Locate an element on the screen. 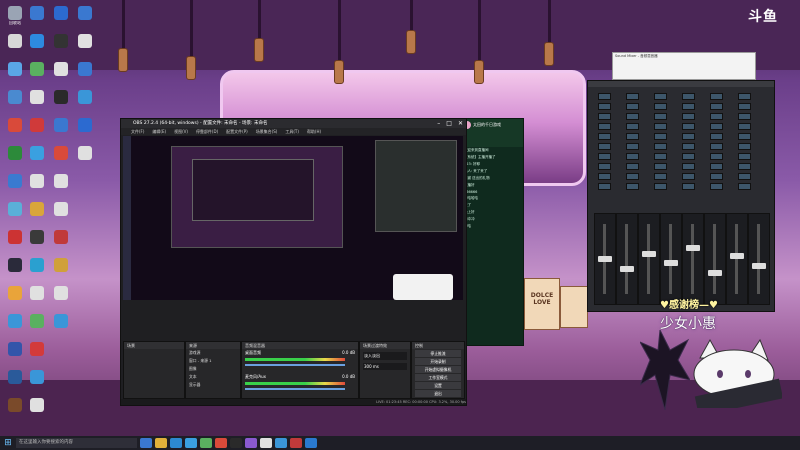 Image resolution: width=800 pixels, height=450 pixels. menu-item: 编辑(E) is located at coordinates (159, 131).